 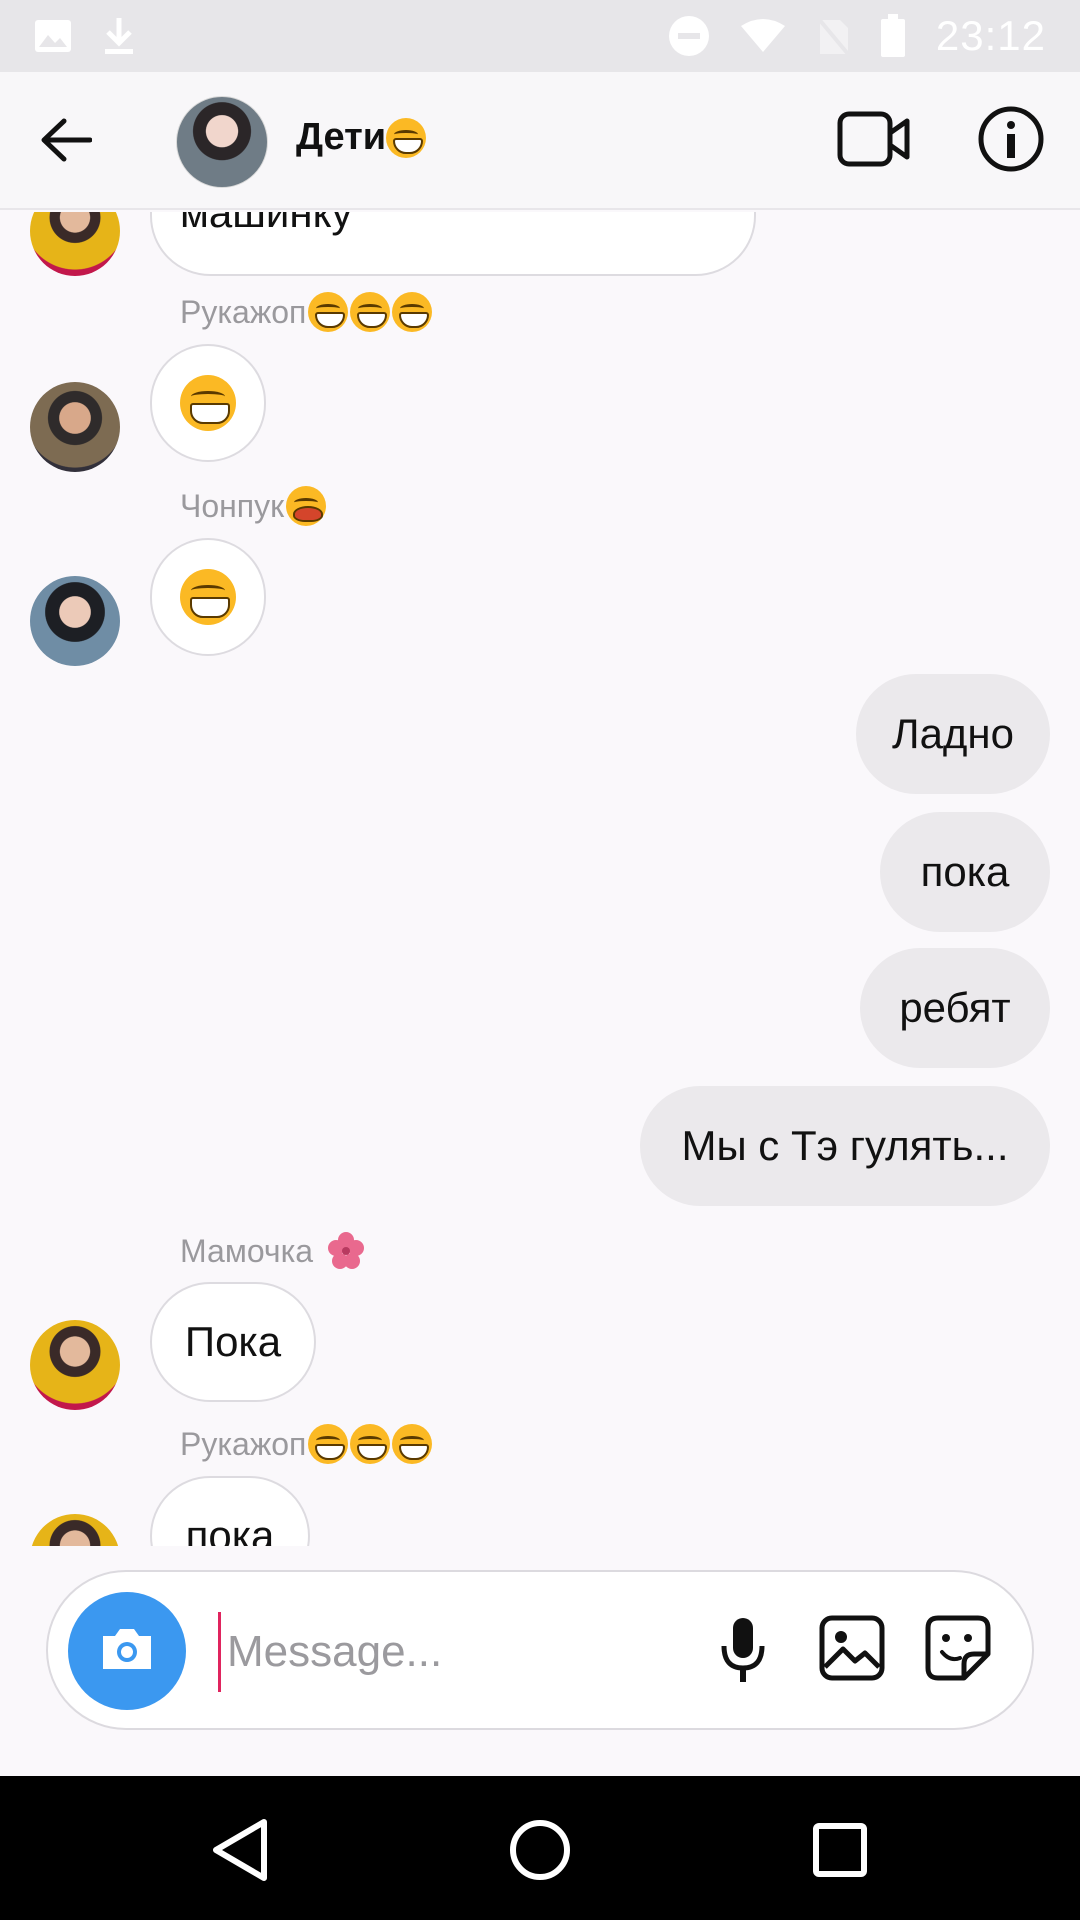 I want to click on status-right-icons: 23:12, so click(x=857, y=36).